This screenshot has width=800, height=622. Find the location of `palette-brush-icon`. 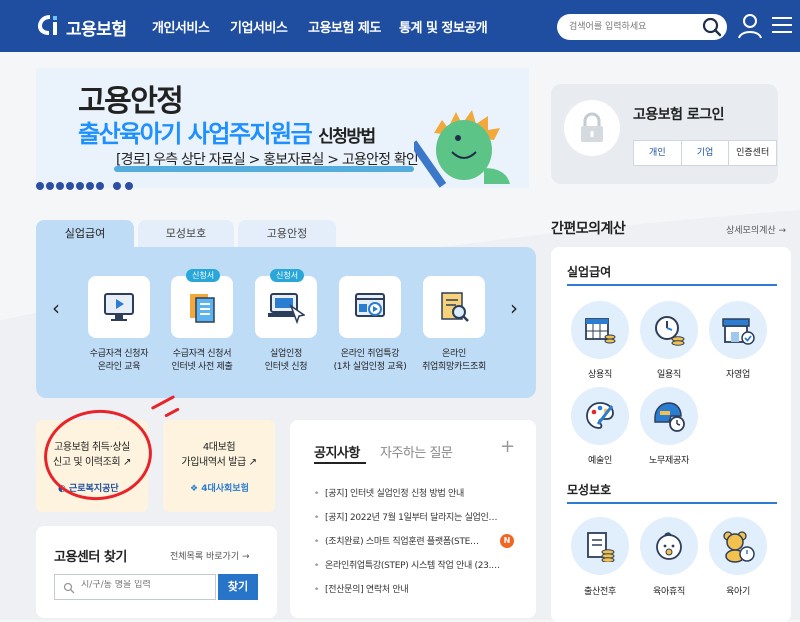

palette-brush-icon is located at coordinates (600, 415).